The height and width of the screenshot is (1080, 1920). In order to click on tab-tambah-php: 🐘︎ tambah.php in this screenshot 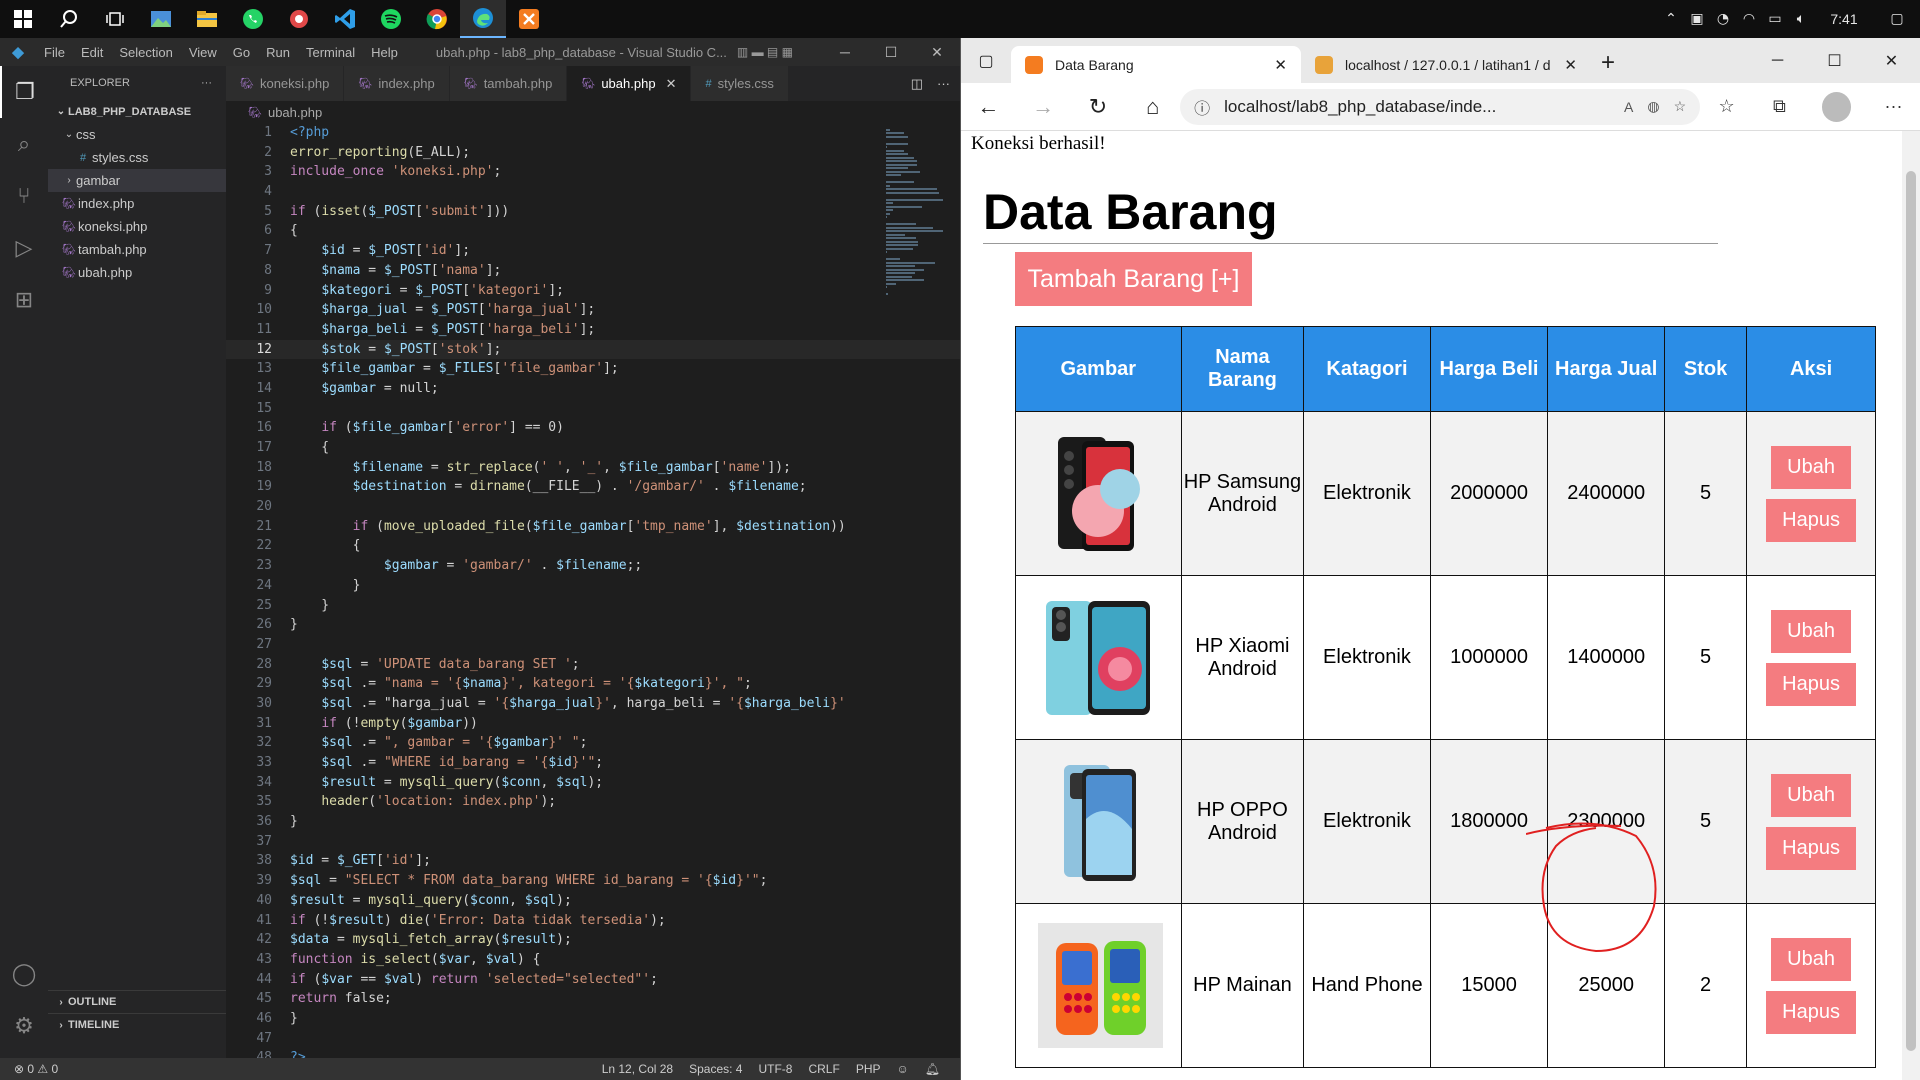, I will do `click(508, 83)`.